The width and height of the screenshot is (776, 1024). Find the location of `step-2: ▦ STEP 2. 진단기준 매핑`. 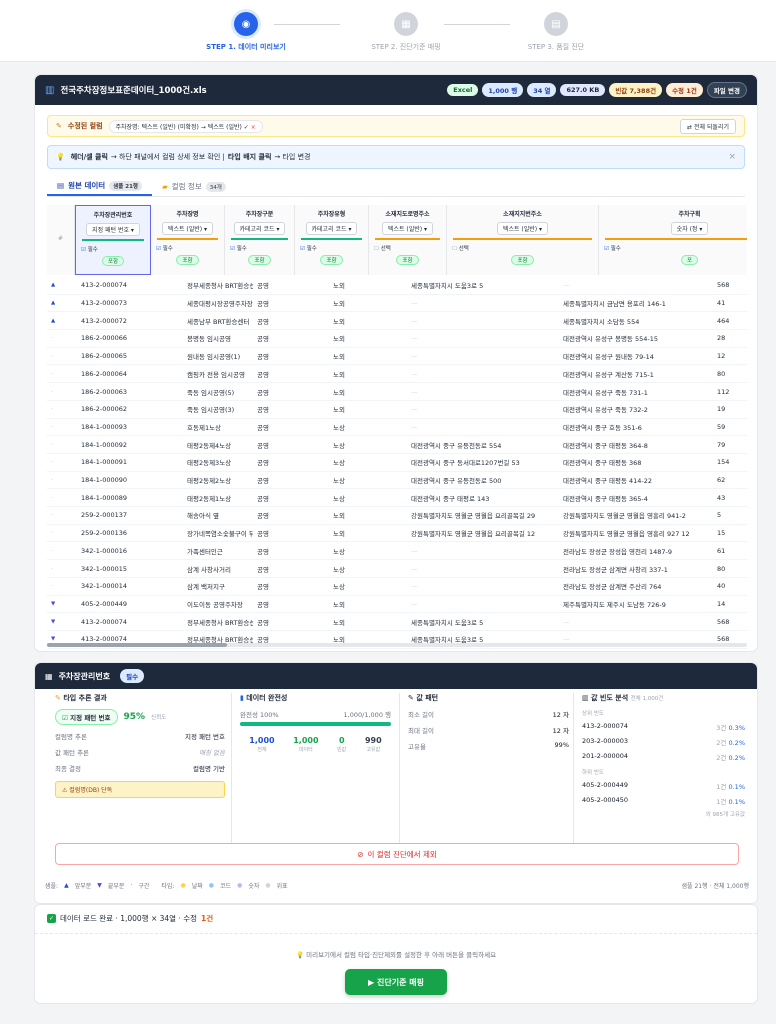

step-2: ▦ STEP 2. 진단기준 매핑 is located at coordinates (406, 32).